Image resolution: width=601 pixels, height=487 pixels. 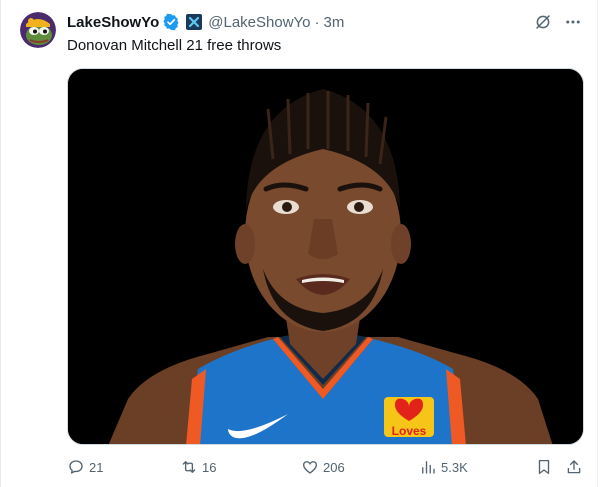 I want to click on views-button: 5.3K, so click(x=443, y=467).